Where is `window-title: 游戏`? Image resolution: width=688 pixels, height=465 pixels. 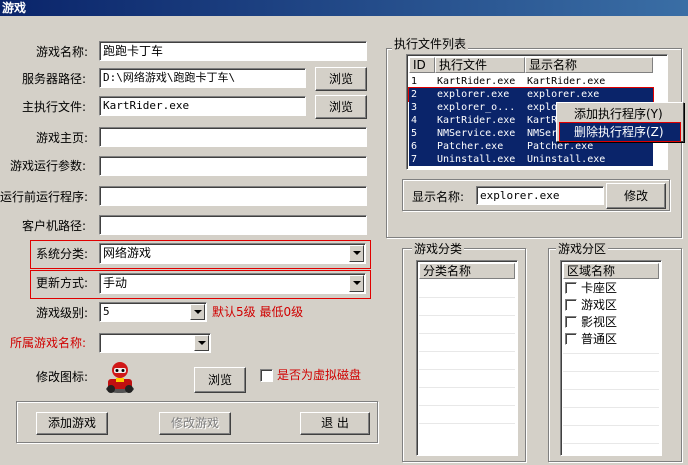 window-title: 游戏 is located at coordinates (14, 8).